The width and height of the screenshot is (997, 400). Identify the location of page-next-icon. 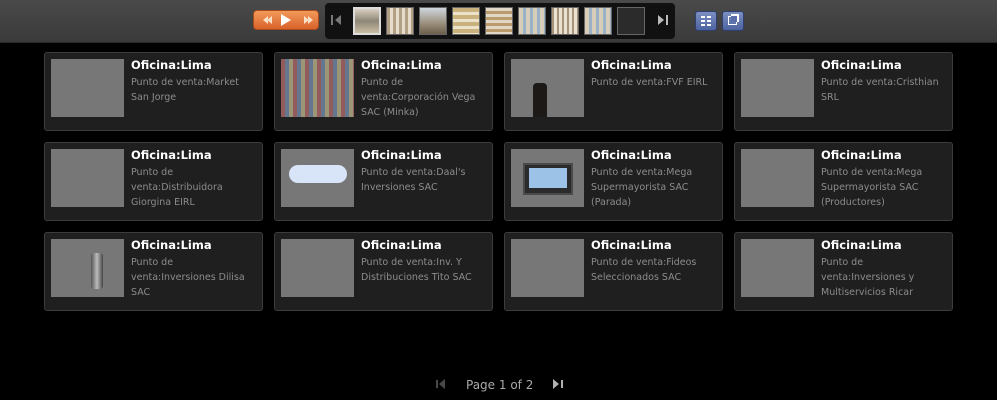
(557, 384).